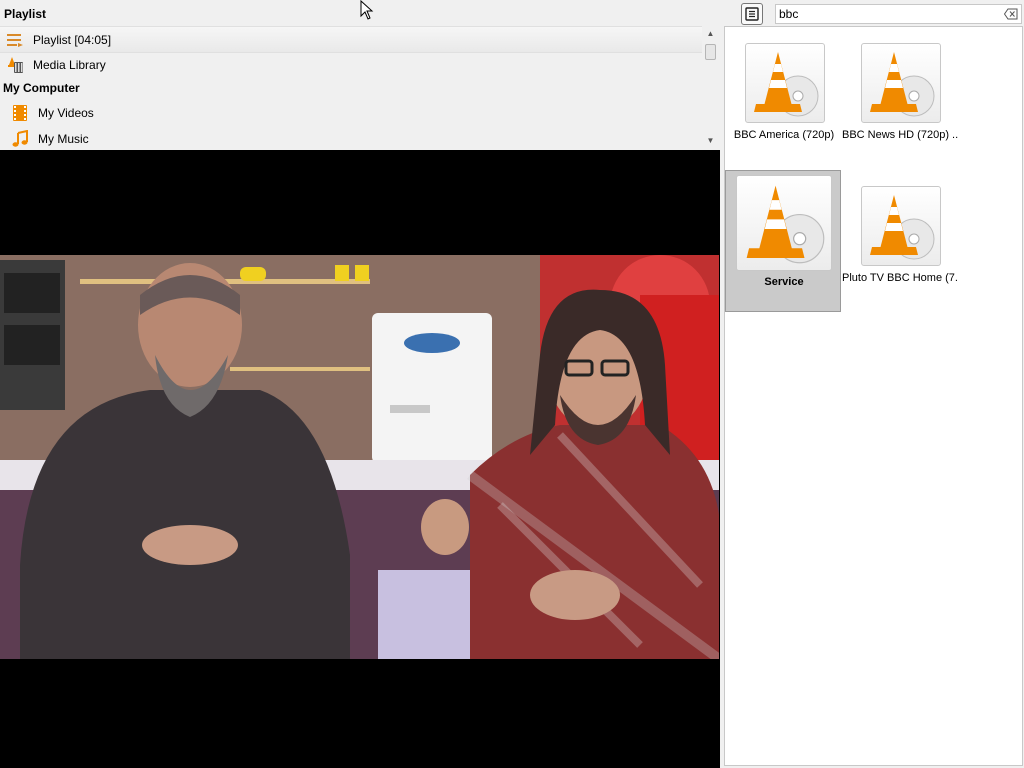  I want to click on sidebar-item-my-music: My Music, so click(351, 138).